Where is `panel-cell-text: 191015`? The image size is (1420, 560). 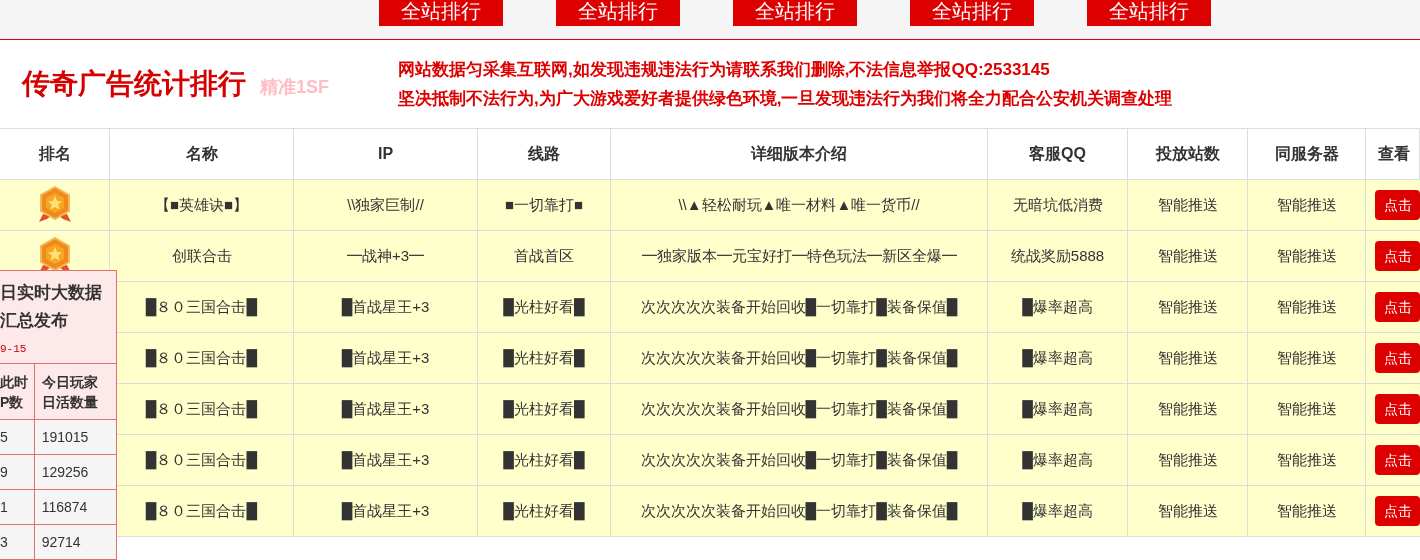 panel-cell-text: 191015 is located at coordinates (65, 437).